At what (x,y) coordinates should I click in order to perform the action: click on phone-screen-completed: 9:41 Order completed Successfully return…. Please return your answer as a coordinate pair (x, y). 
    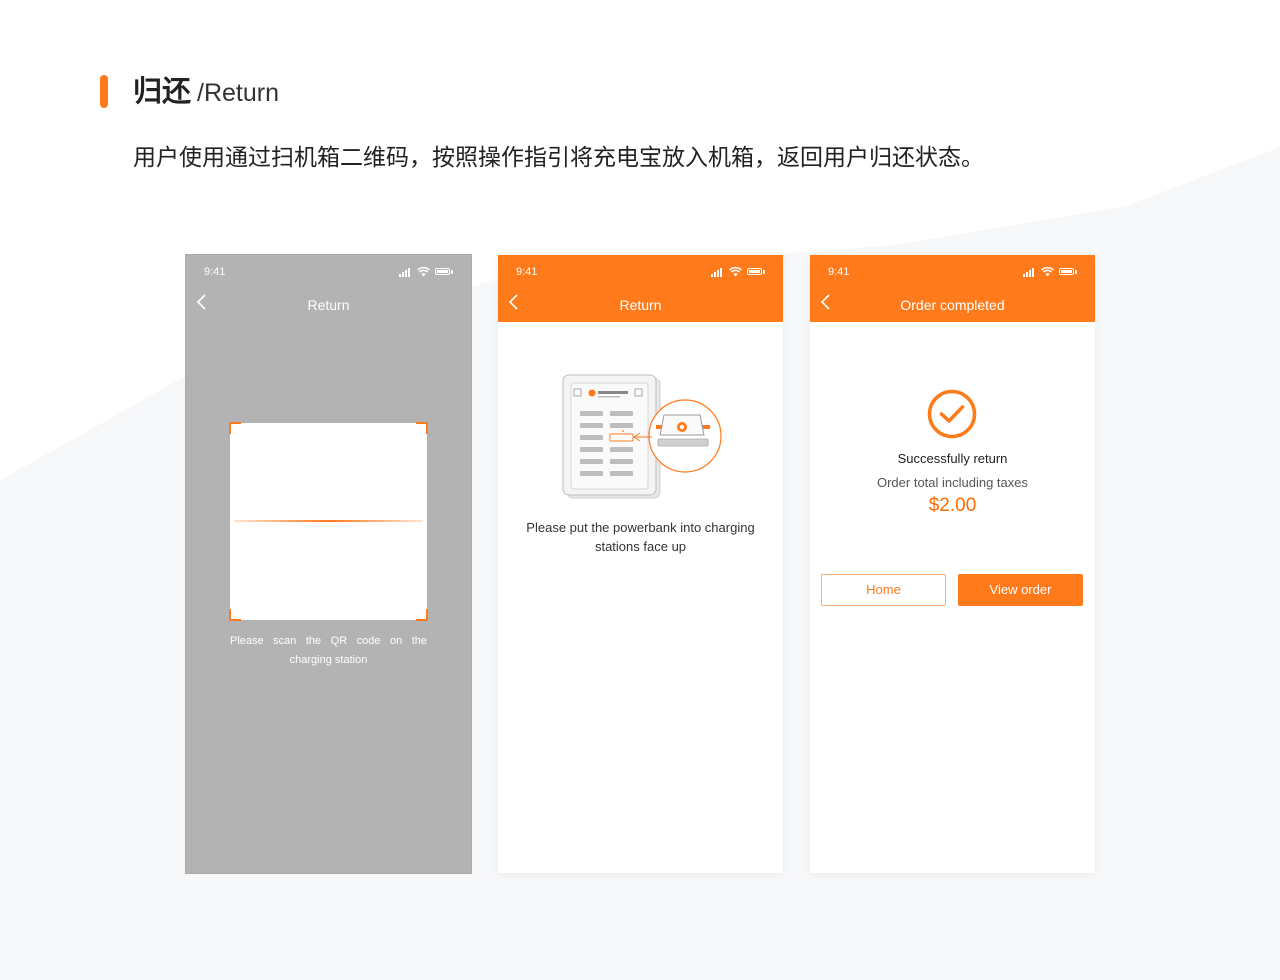
    Looking at the image, I should click on (952, 564).